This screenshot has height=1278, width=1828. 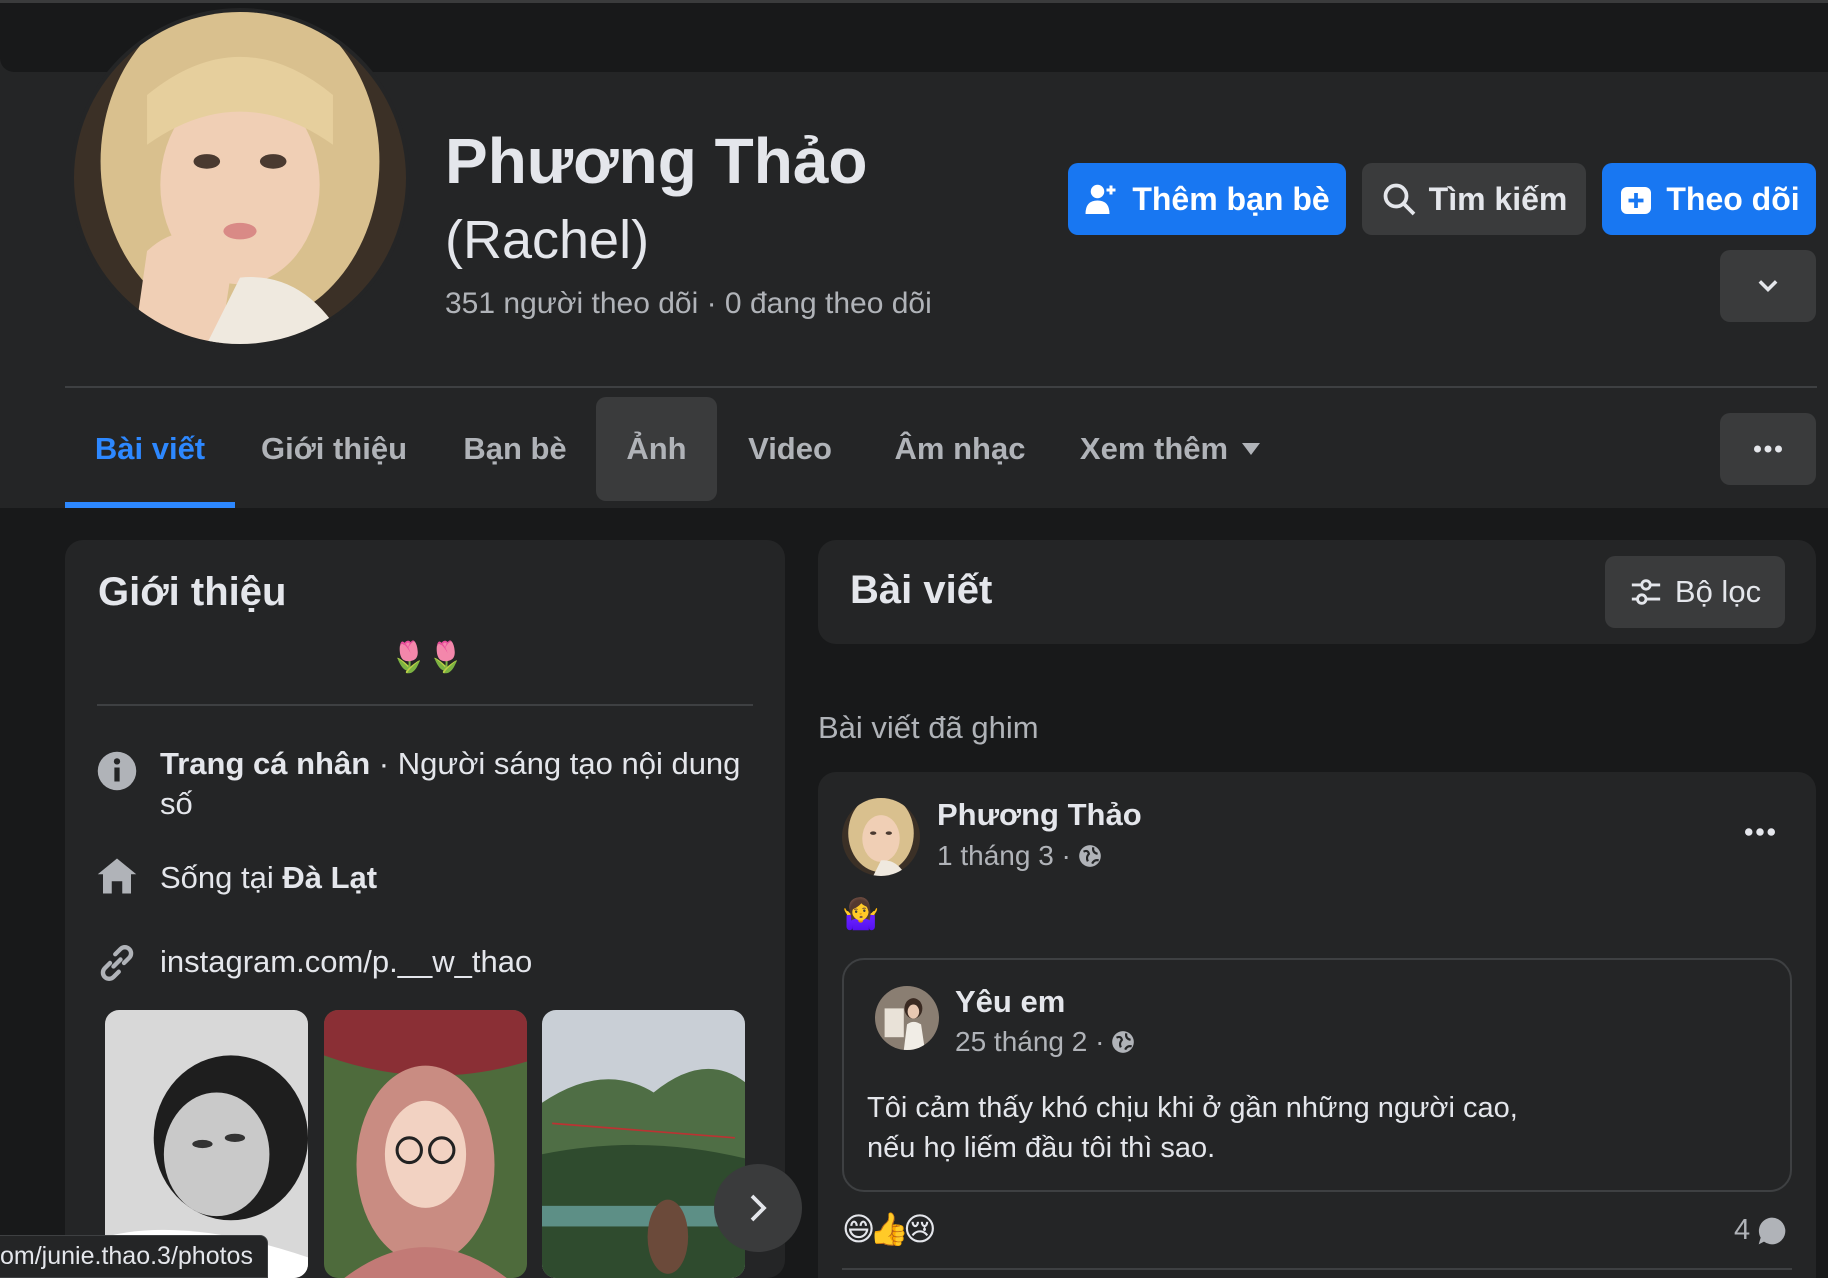 I want to click on intro-bio: 🌷🌷, so click(x=427, y=657).